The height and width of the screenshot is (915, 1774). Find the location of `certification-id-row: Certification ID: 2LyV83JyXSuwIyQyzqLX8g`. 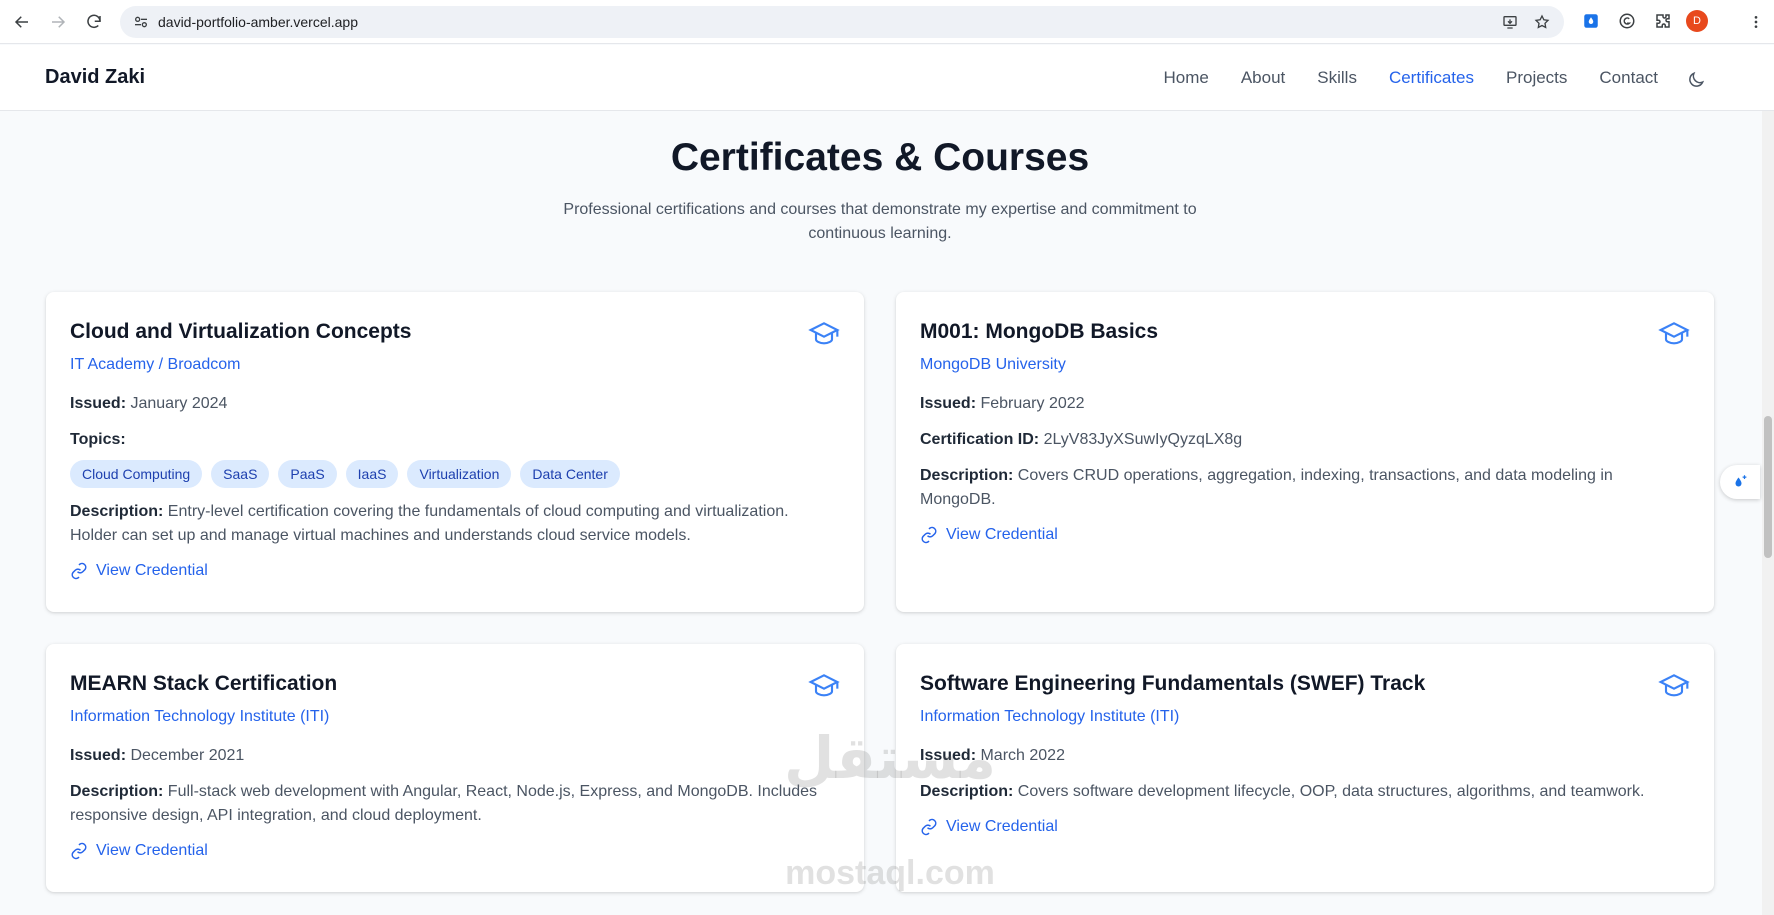

certification-id-row: Certification ID: 2LyV83JyXSuwIyQyzqLX8g is located at coordinates (1305, 440).